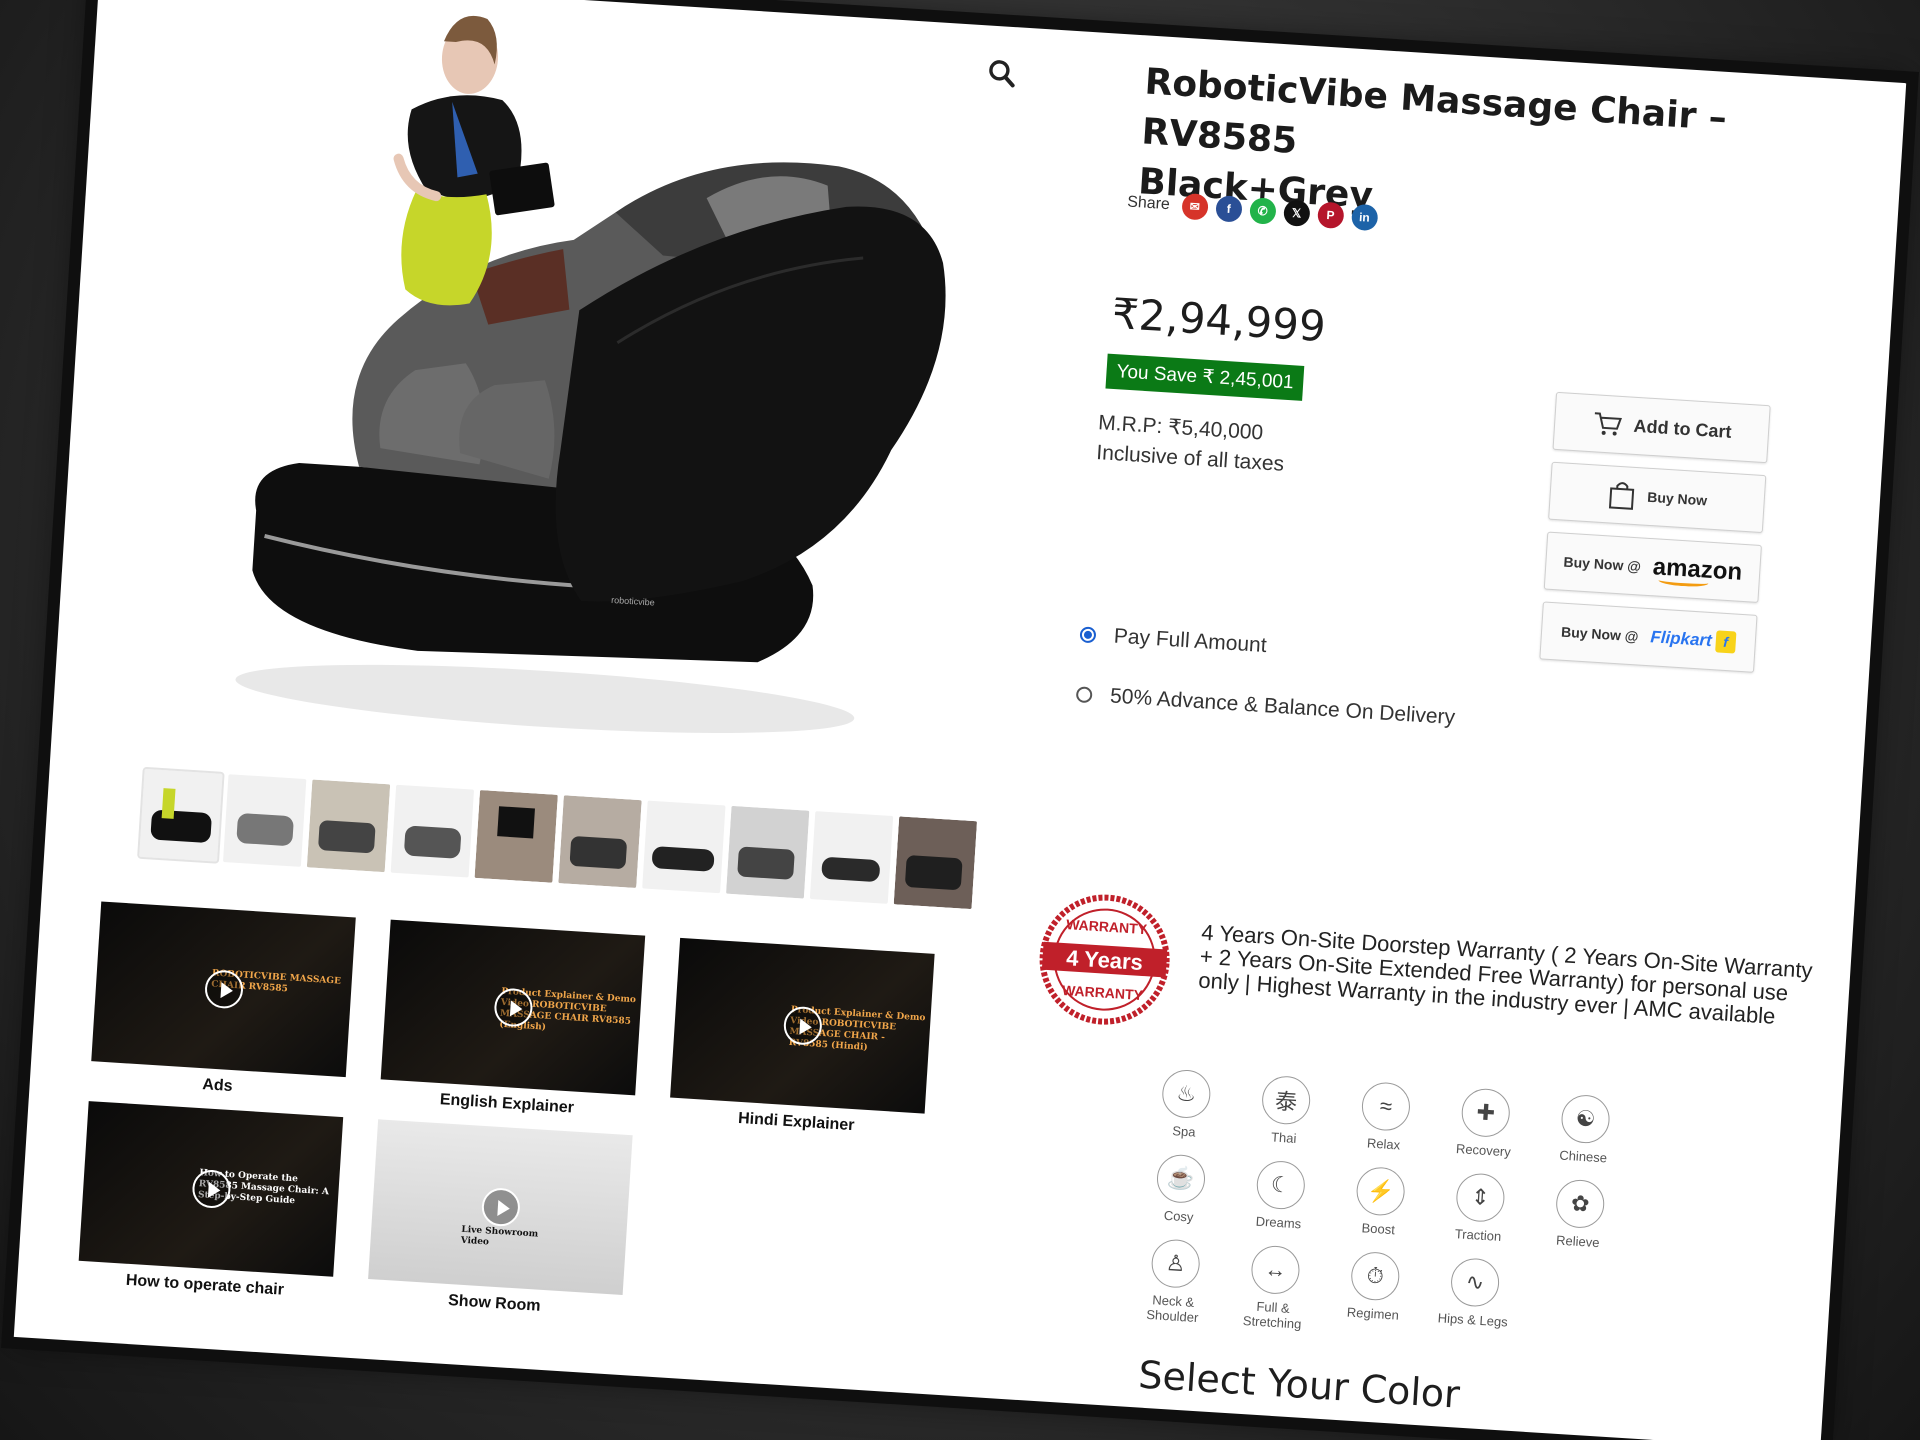 The image size is (1920, 1440). I want to click on video-caption: Live Showroom Video, so click(499, 1236).